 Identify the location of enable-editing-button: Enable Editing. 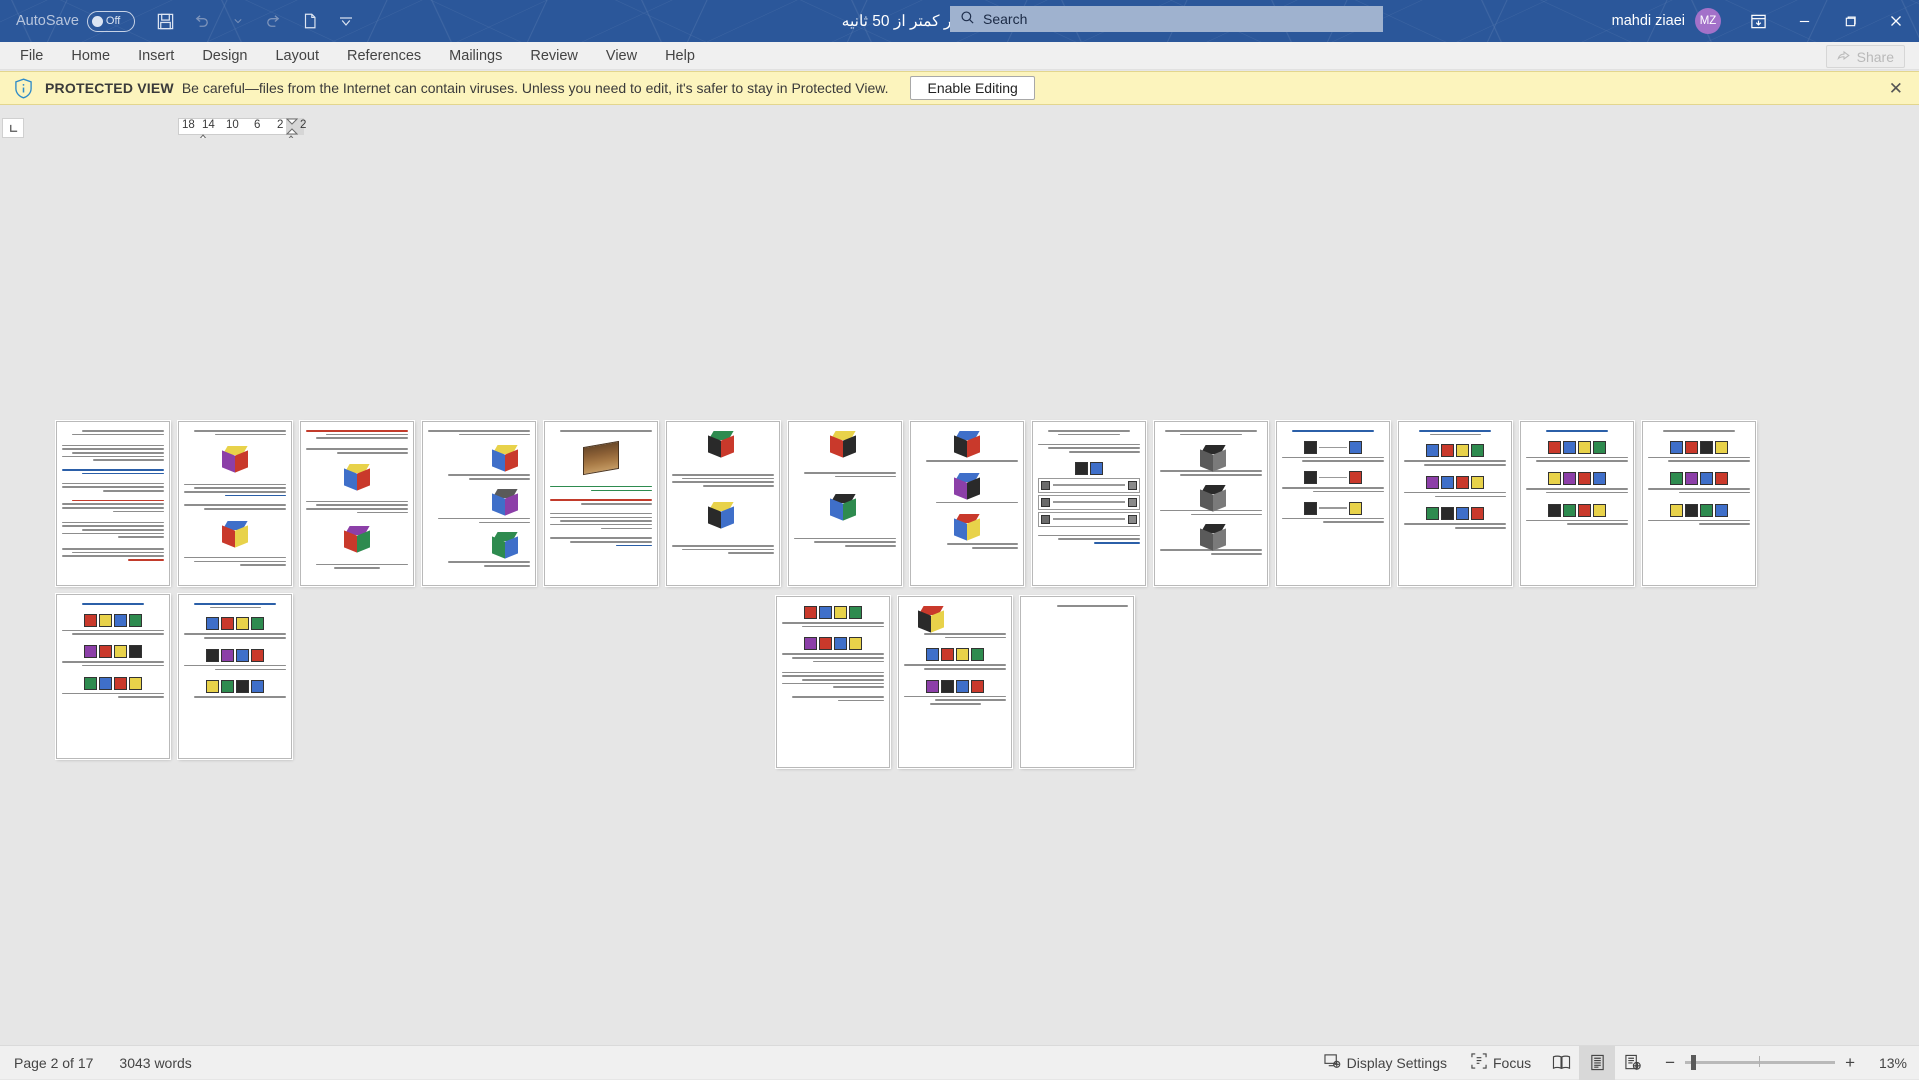
(972, 88).